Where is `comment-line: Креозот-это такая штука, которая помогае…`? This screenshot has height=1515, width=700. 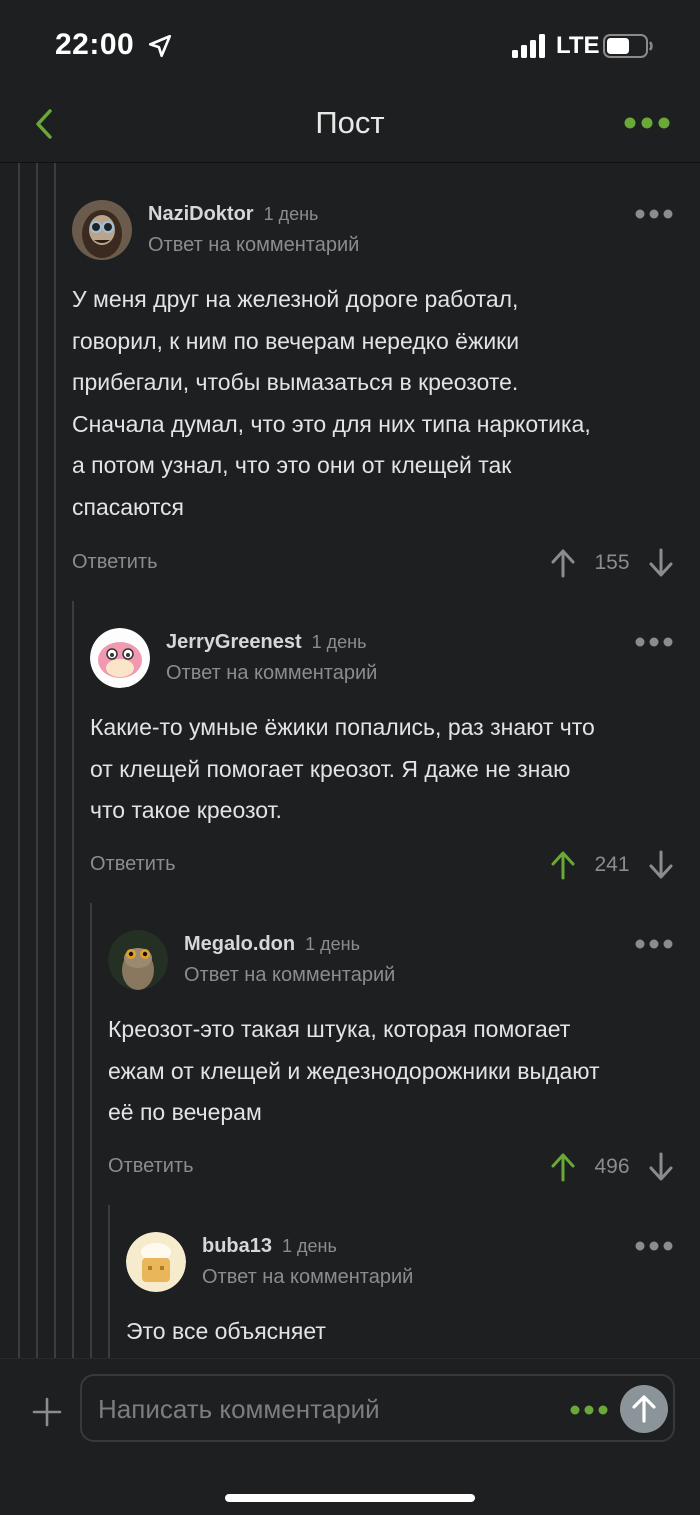 comment-line: Креозот-это такая штука, которая помогае… is located at coordinates (339, 1029).